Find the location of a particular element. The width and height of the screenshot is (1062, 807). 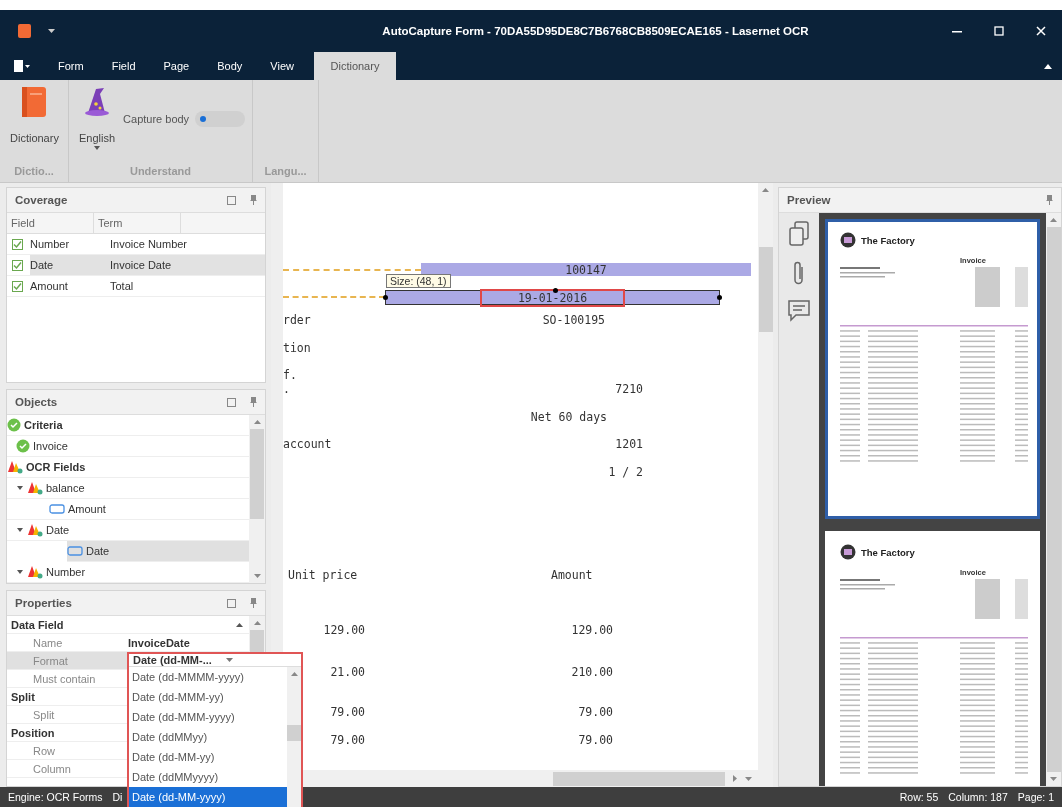

toggle-label: Capture body is located at coordinates (156, 119).